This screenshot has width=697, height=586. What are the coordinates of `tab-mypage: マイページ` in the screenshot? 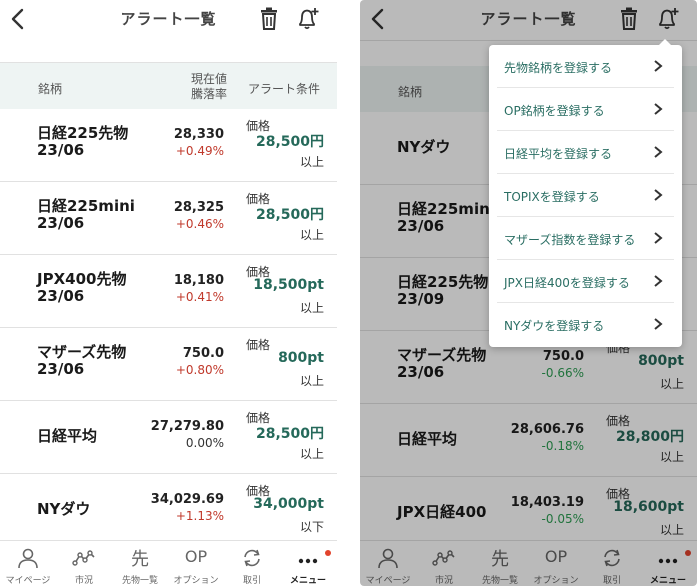 It's located at (28, 563).